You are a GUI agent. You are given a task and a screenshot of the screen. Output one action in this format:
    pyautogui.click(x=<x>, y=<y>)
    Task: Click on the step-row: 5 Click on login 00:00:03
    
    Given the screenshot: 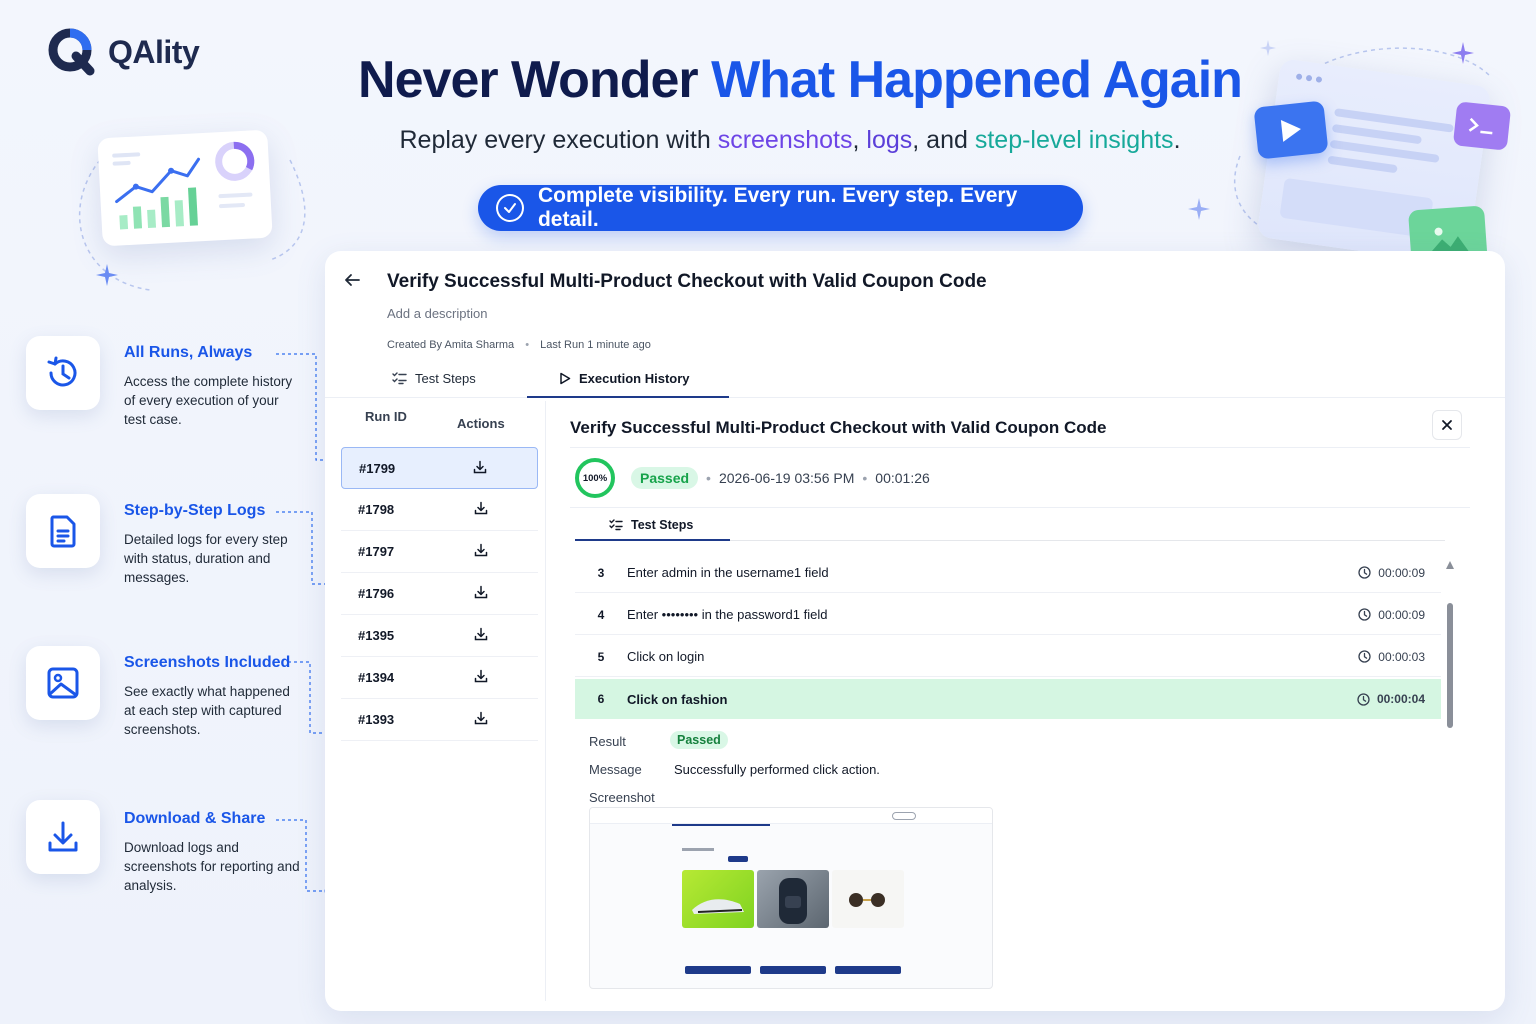 What is the action you would take?
    pyautogui.click(x=1008, y=657)
    